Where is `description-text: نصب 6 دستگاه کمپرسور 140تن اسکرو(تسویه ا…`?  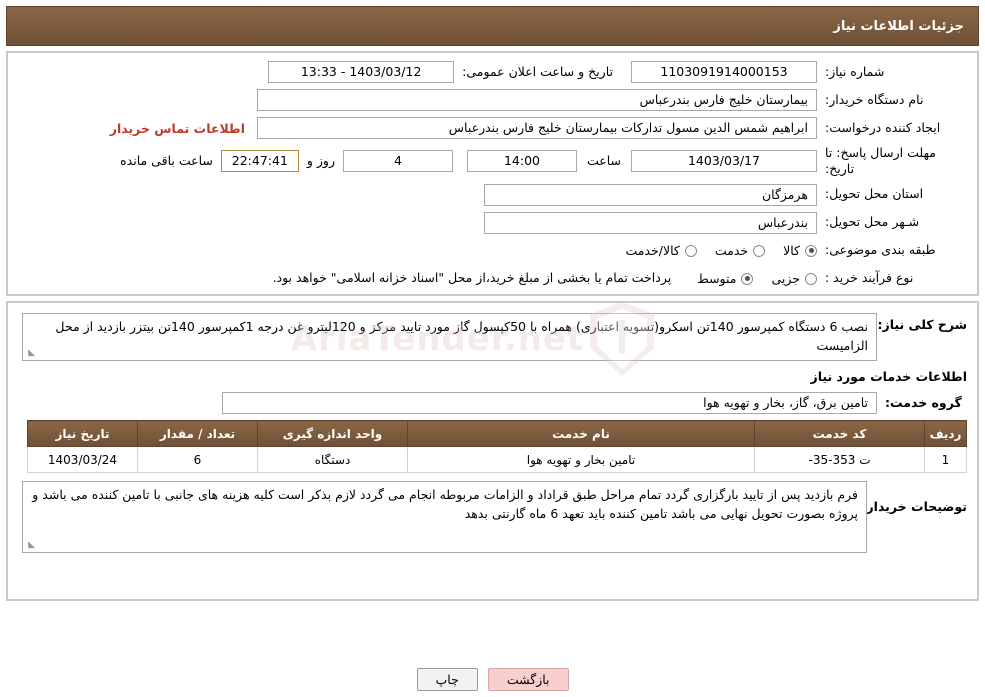 description-text: نصب 6 دستگاه کمپرسور 140تن اسکرو(تسویه ا… is located at coordinates (461, 336).